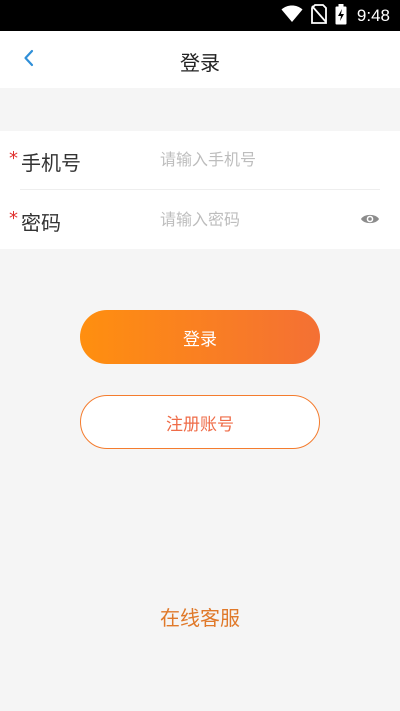  I want to click on status-icons: 9:48, so click(335, 16).